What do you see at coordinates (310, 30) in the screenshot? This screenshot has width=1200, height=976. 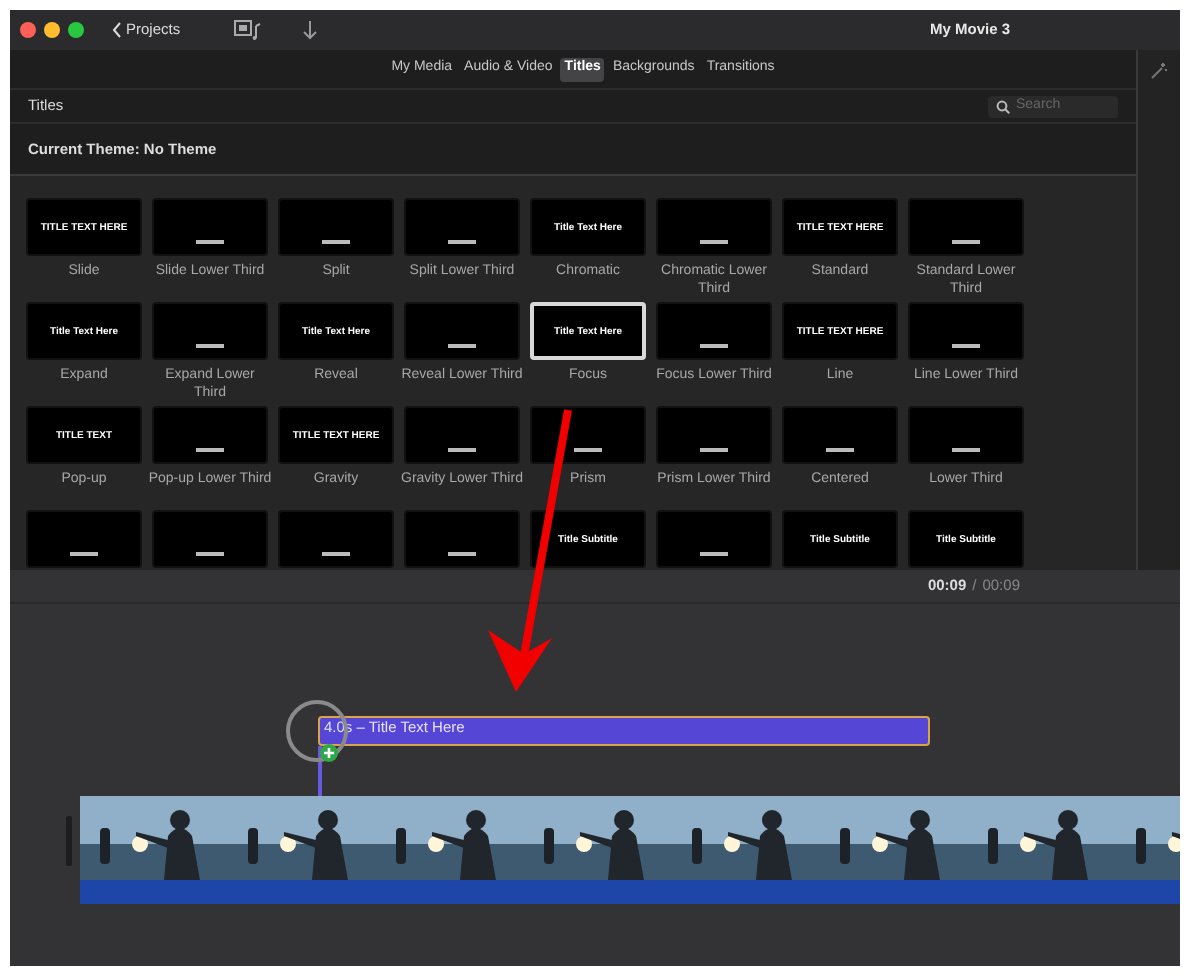 I see `download-icon` at bounding box center [310, 30].